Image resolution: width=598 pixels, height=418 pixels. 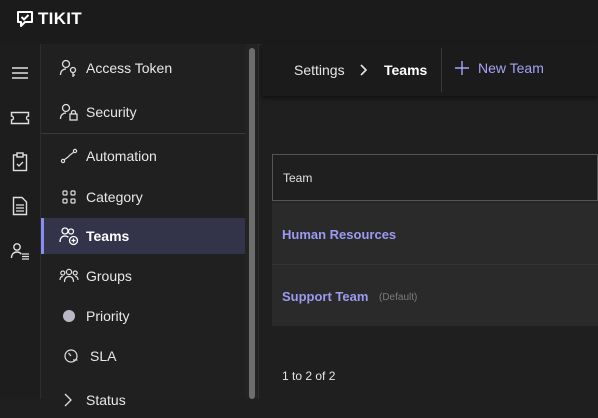 What do you see at coordinates (106, 400) in the screenshot?
I see `sidebar-item-label: Status` at bounding box center [106, 400].